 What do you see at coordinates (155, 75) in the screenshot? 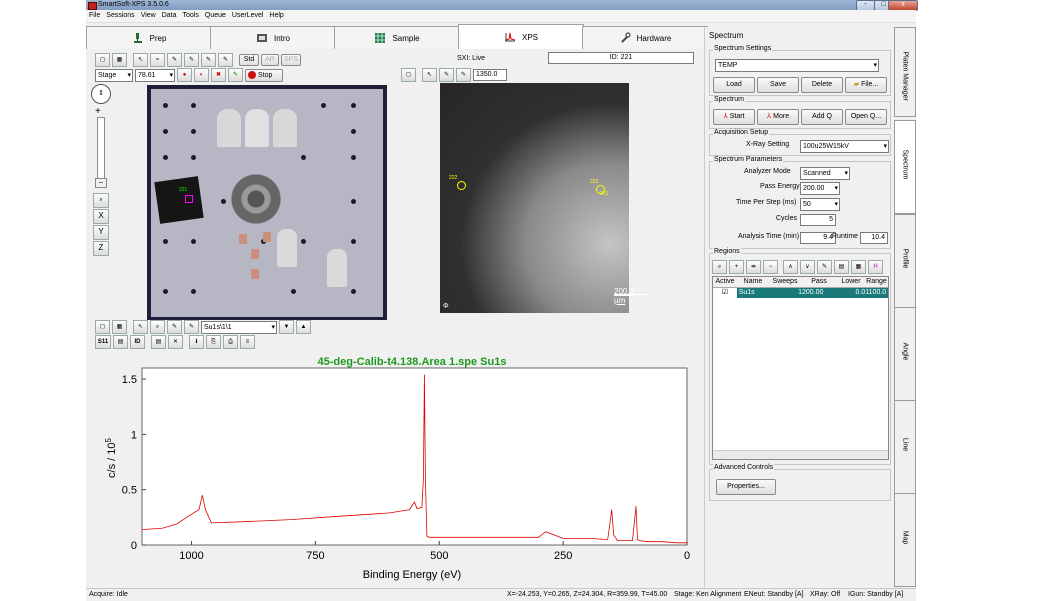
I see `stage-value-select: 78.61` at bounding box center [155, 75].